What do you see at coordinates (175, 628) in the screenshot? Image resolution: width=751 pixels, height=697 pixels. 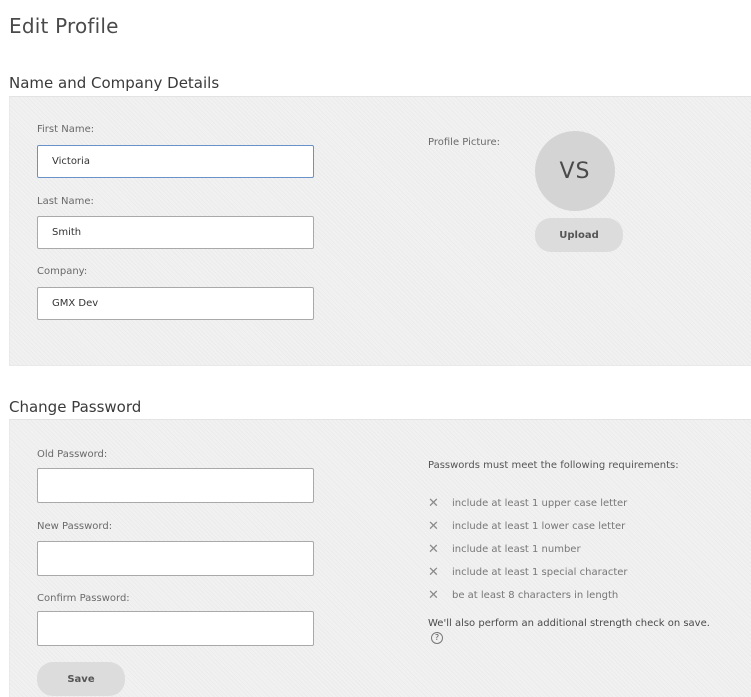 I see `confirm-password-input` at bounding box center [175, 628].